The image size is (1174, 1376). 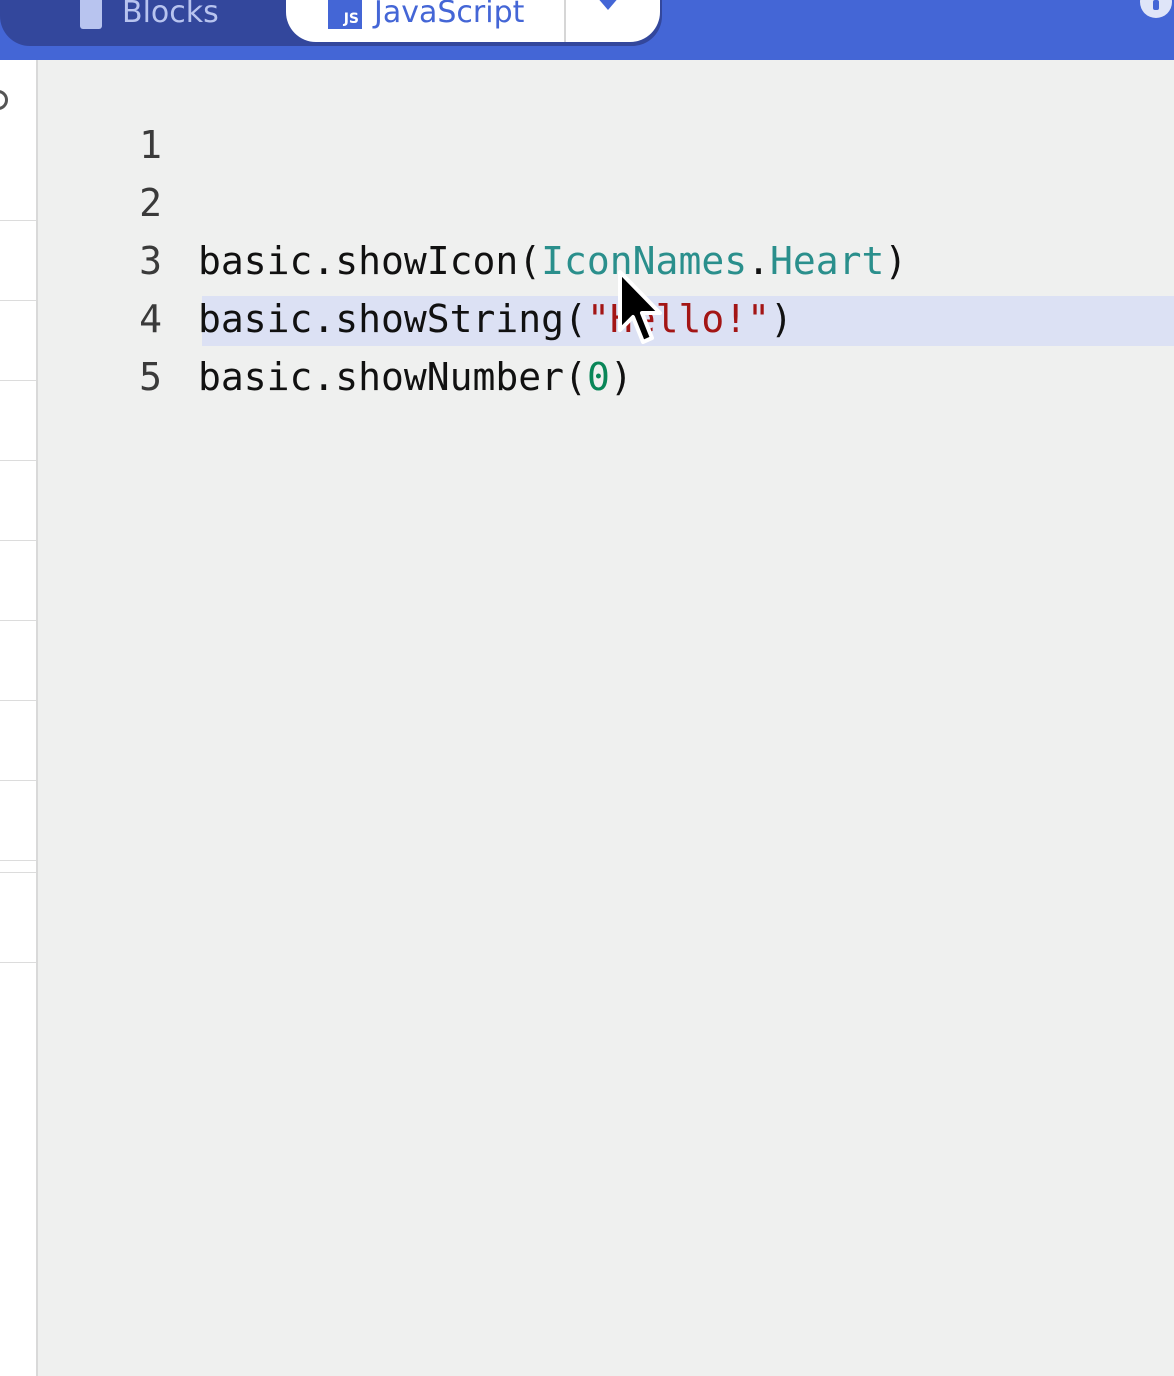 I want to click on editor-header: Blocks JS JavaScript, so click(x=587, y=30).